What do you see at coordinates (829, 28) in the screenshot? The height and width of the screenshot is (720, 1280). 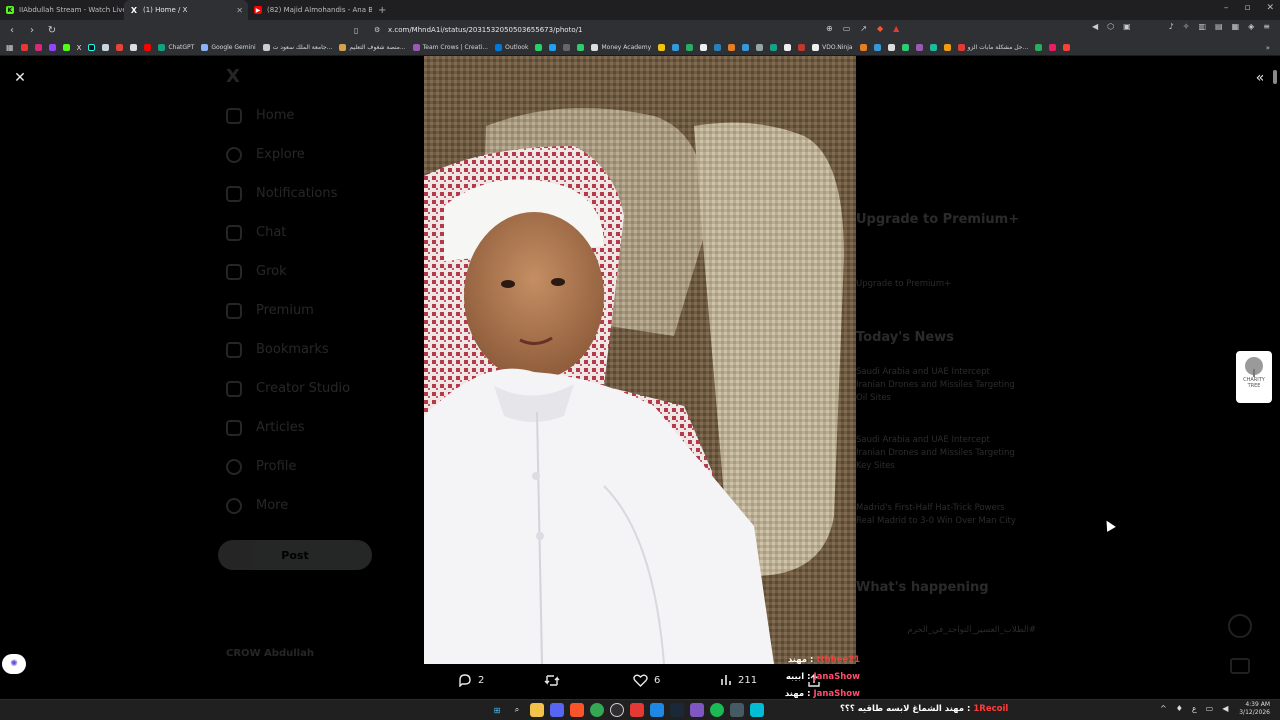 I see `zoom-icon: ⊕` at bounding box center [829, 28].